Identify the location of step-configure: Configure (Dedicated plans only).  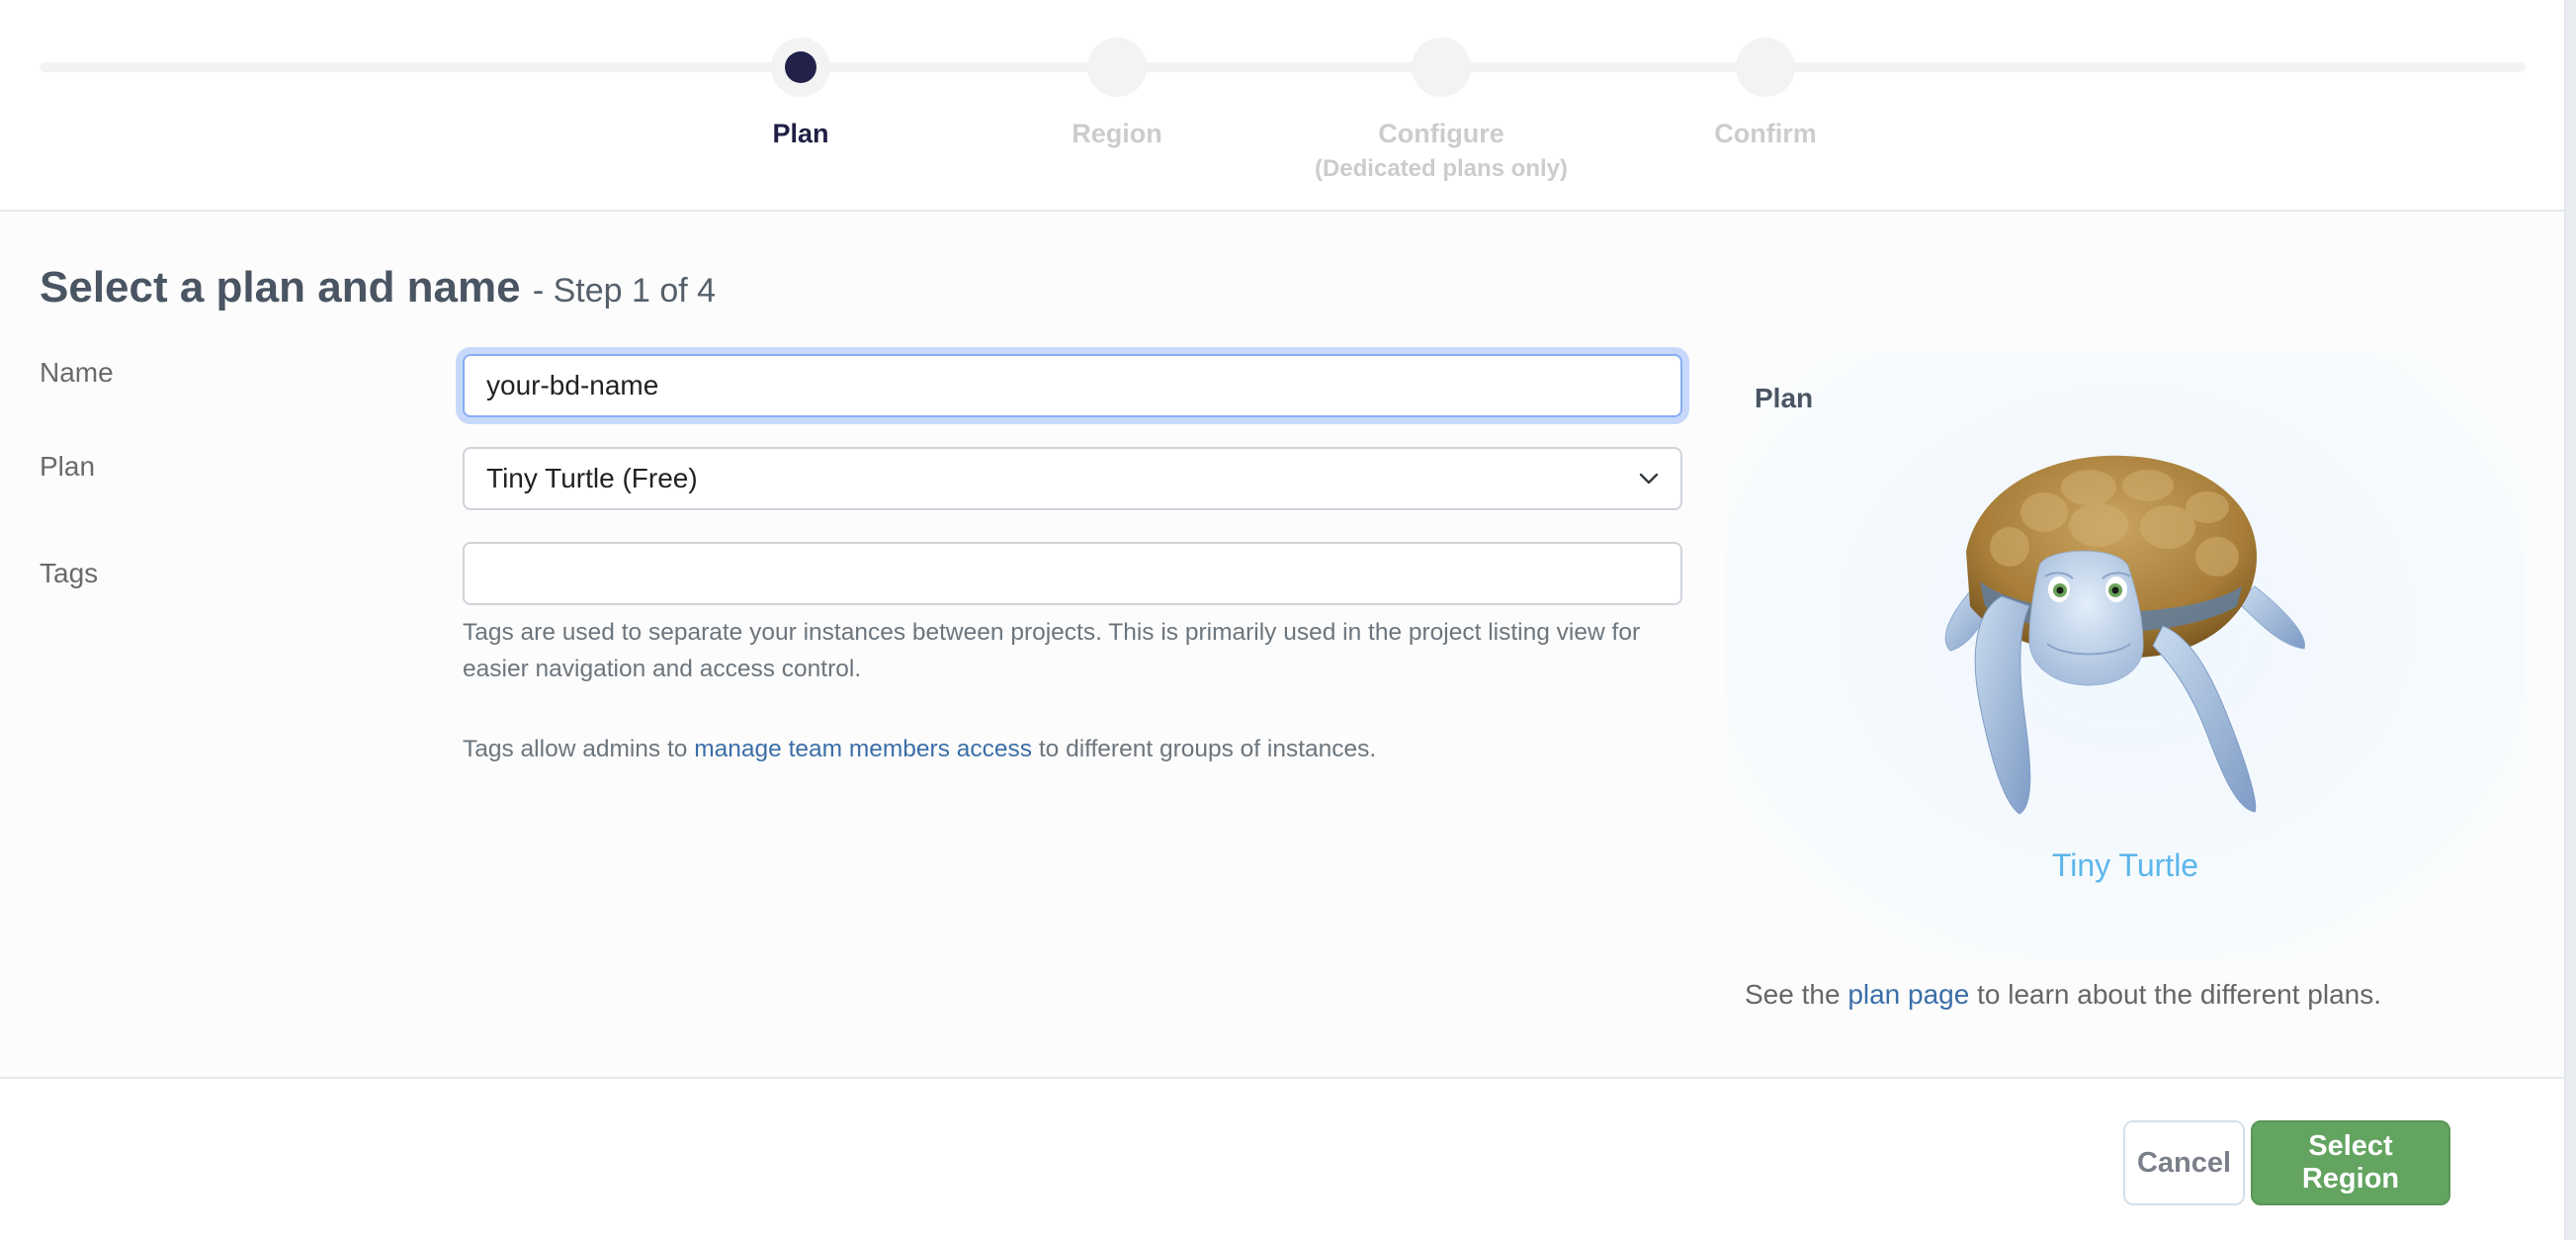
(1441, 110).